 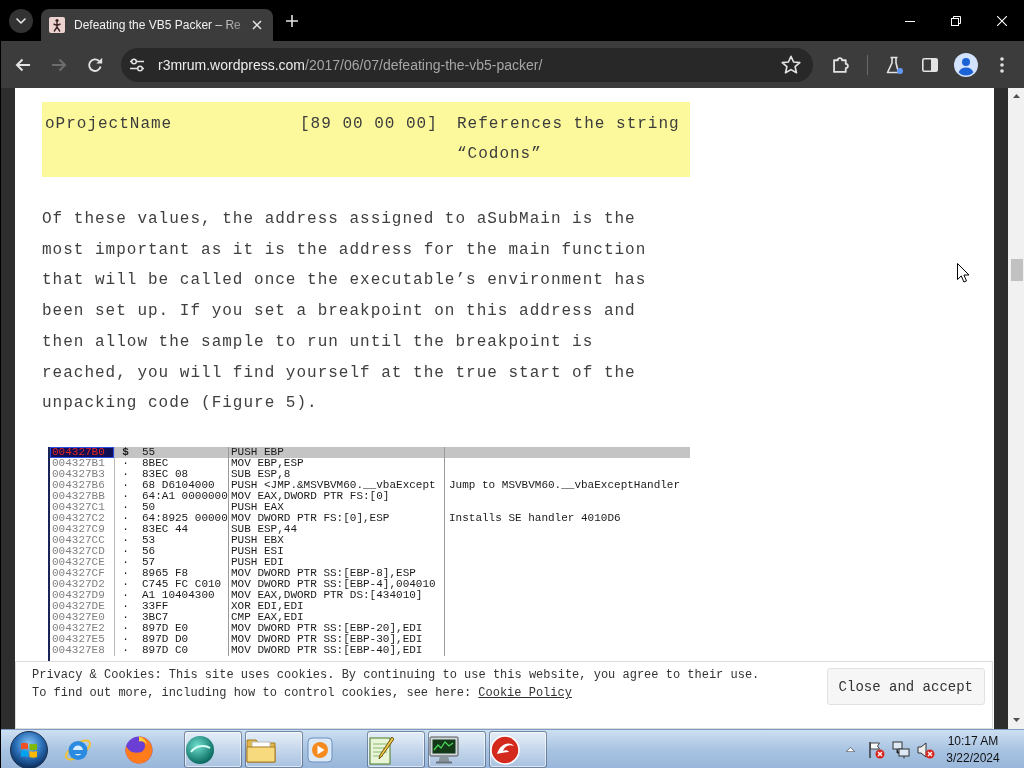 What do you see at coordinates (336, 485) in the screenshot?
I see `instruction-text: PUSH <JMP.&MSVBVM60.__vbaExcept` at bounding box center [336, 485].